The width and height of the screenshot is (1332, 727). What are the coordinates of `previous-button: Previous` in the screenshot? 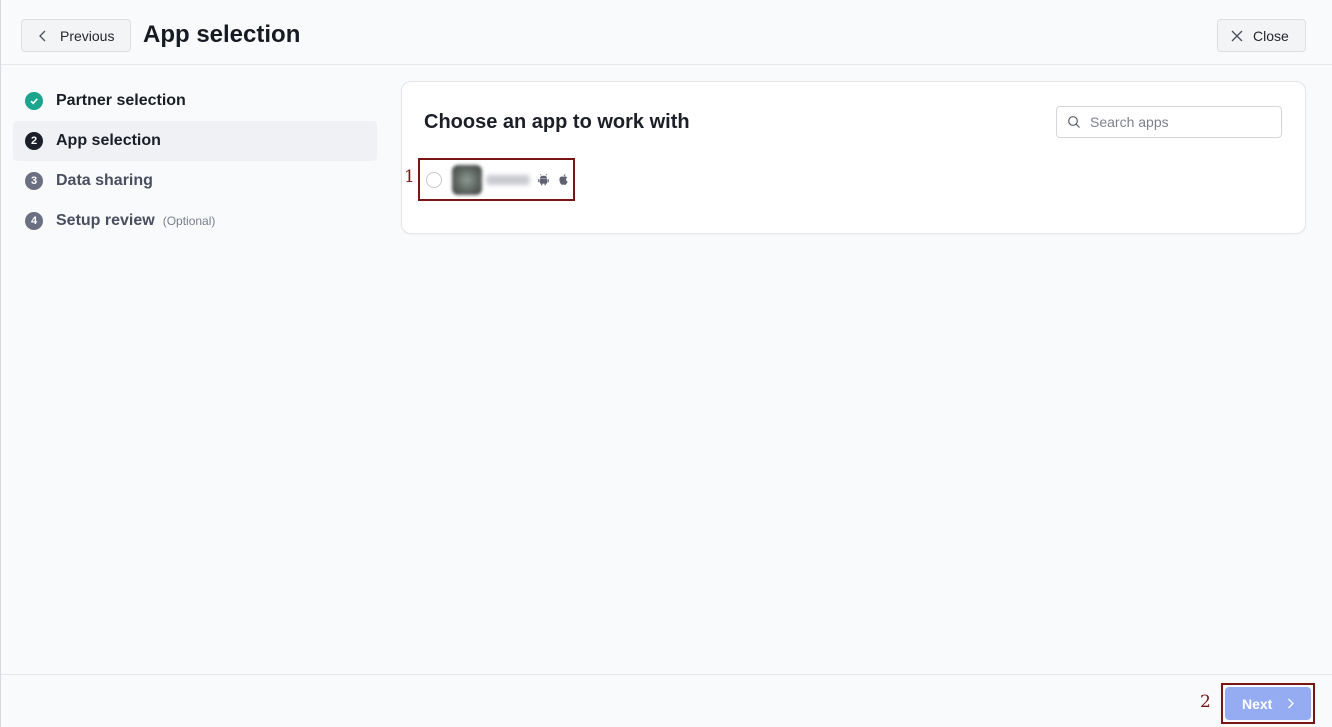 It's located at (76, 35).